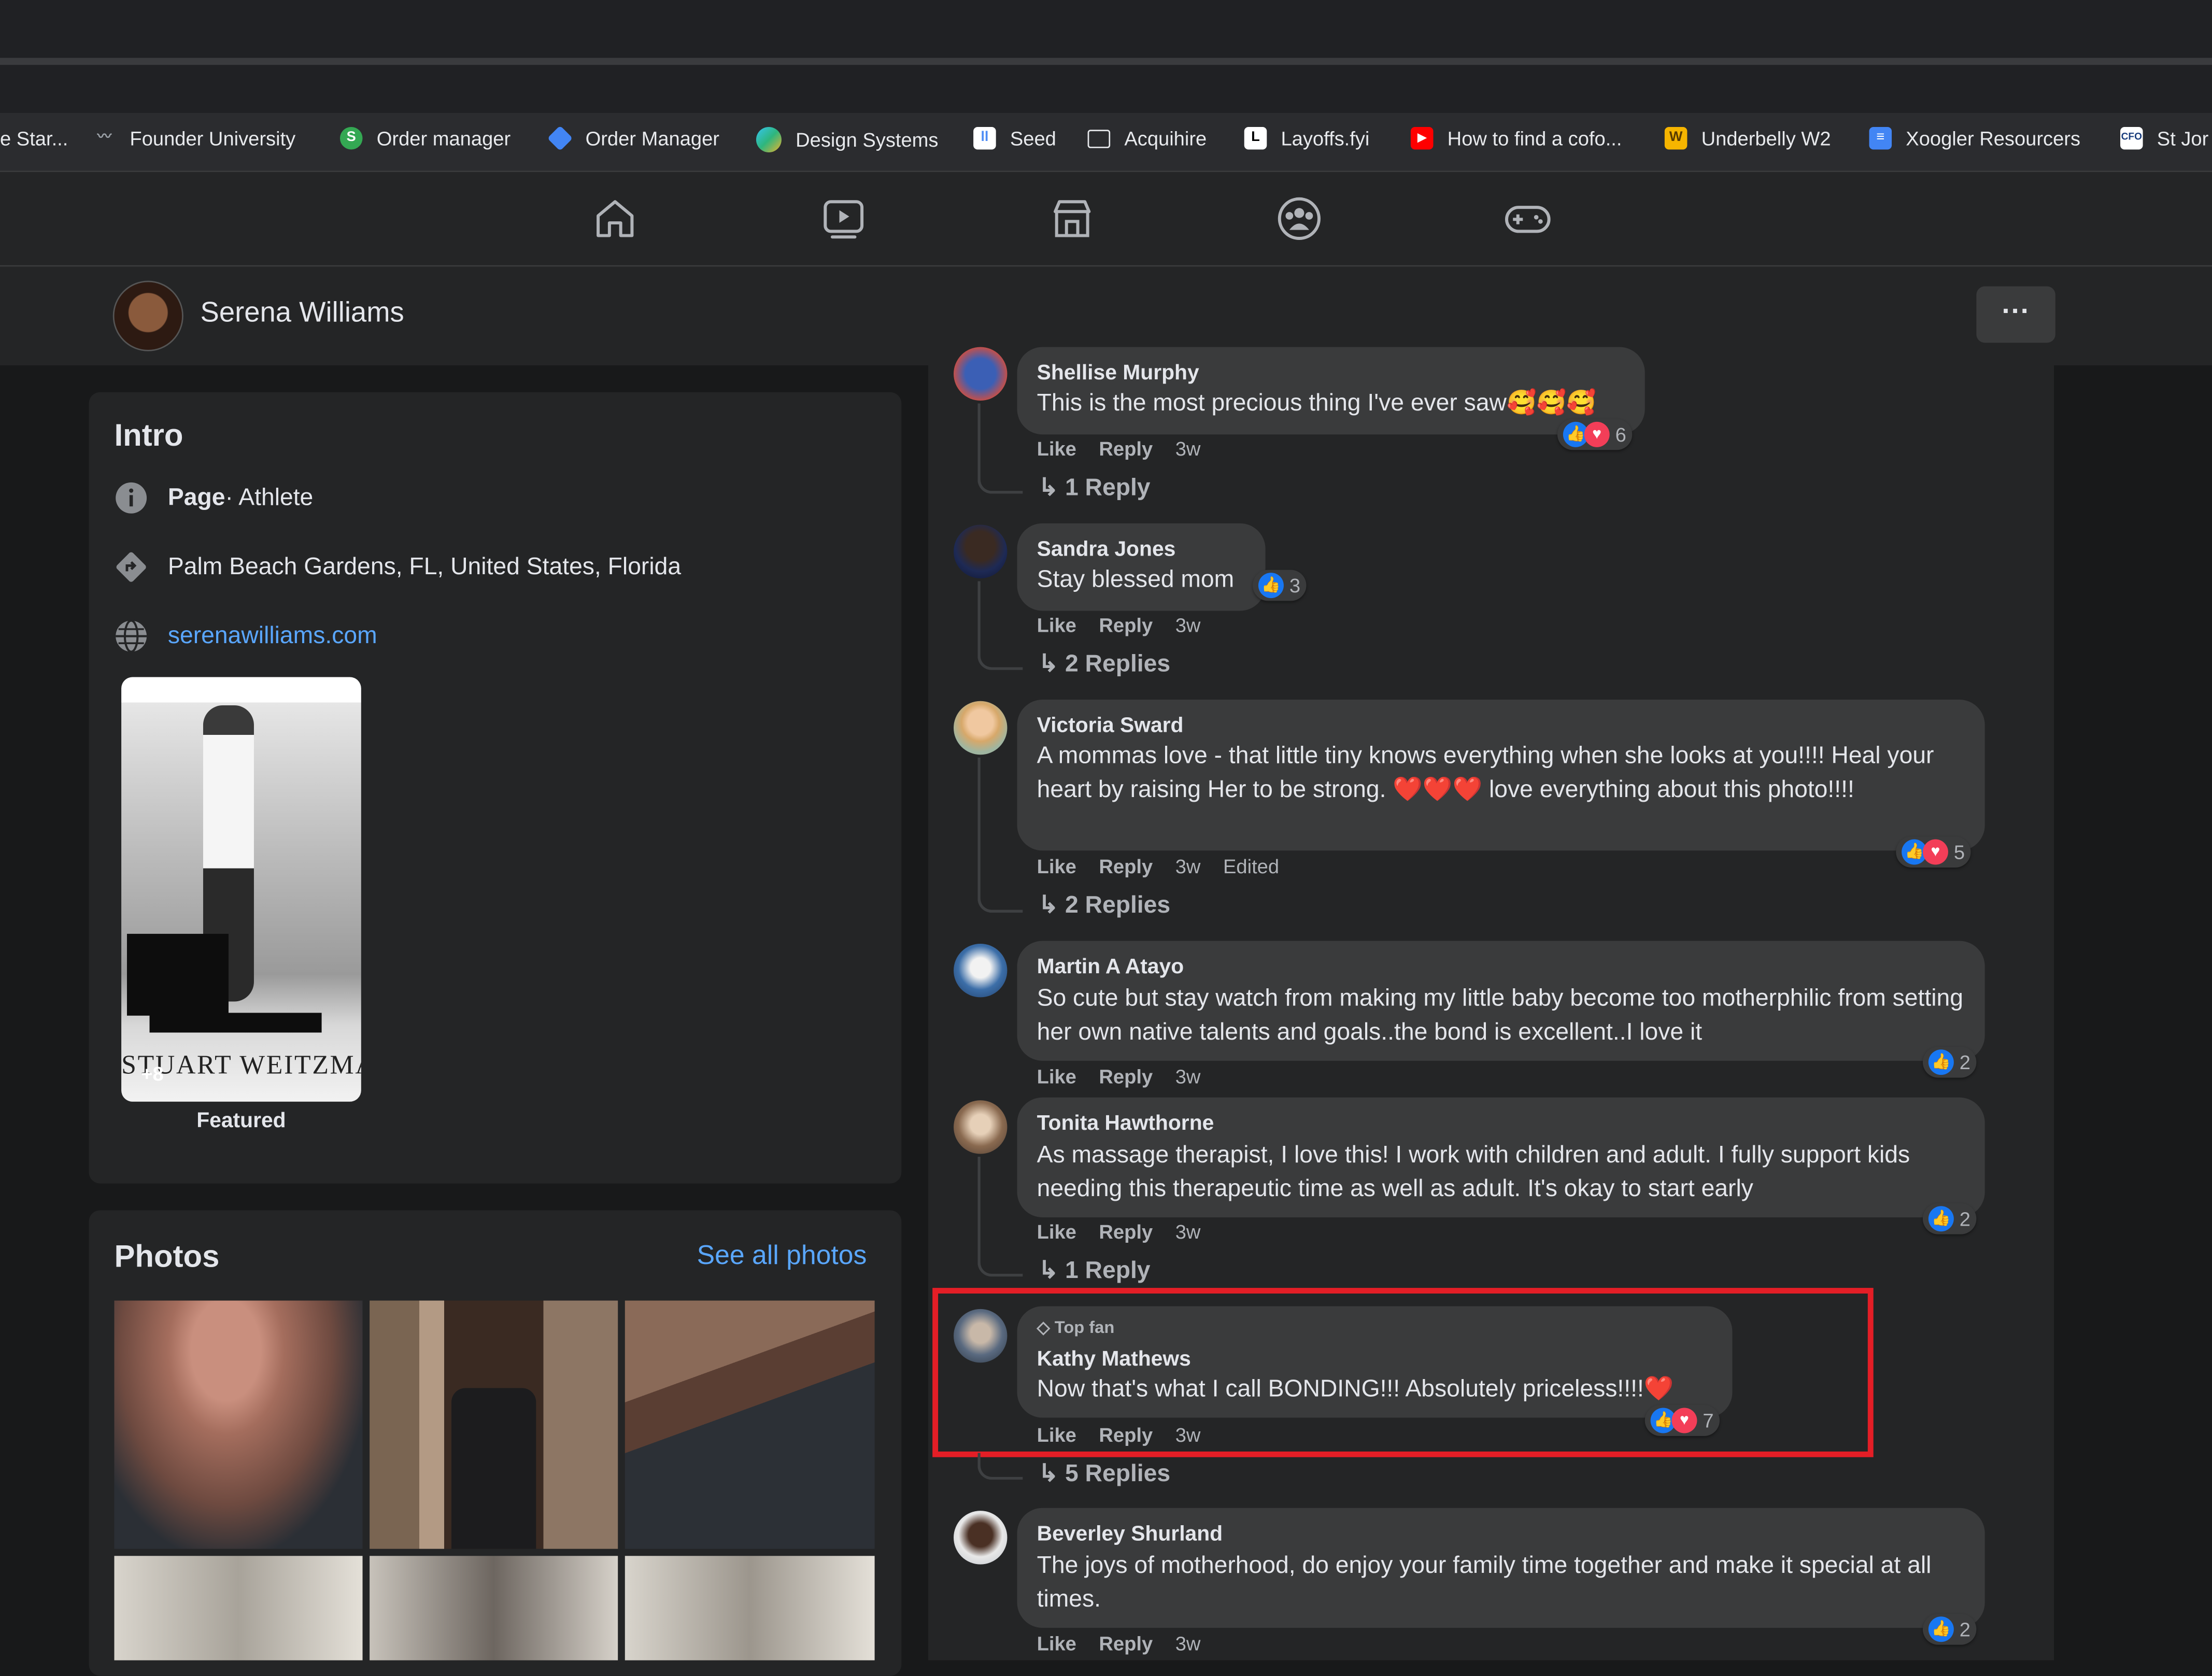  What do you see at coordinates (1165, 138) in the screenshot?
I see `bookmark-label: Acquihire` at bounding box center [1165, 138].